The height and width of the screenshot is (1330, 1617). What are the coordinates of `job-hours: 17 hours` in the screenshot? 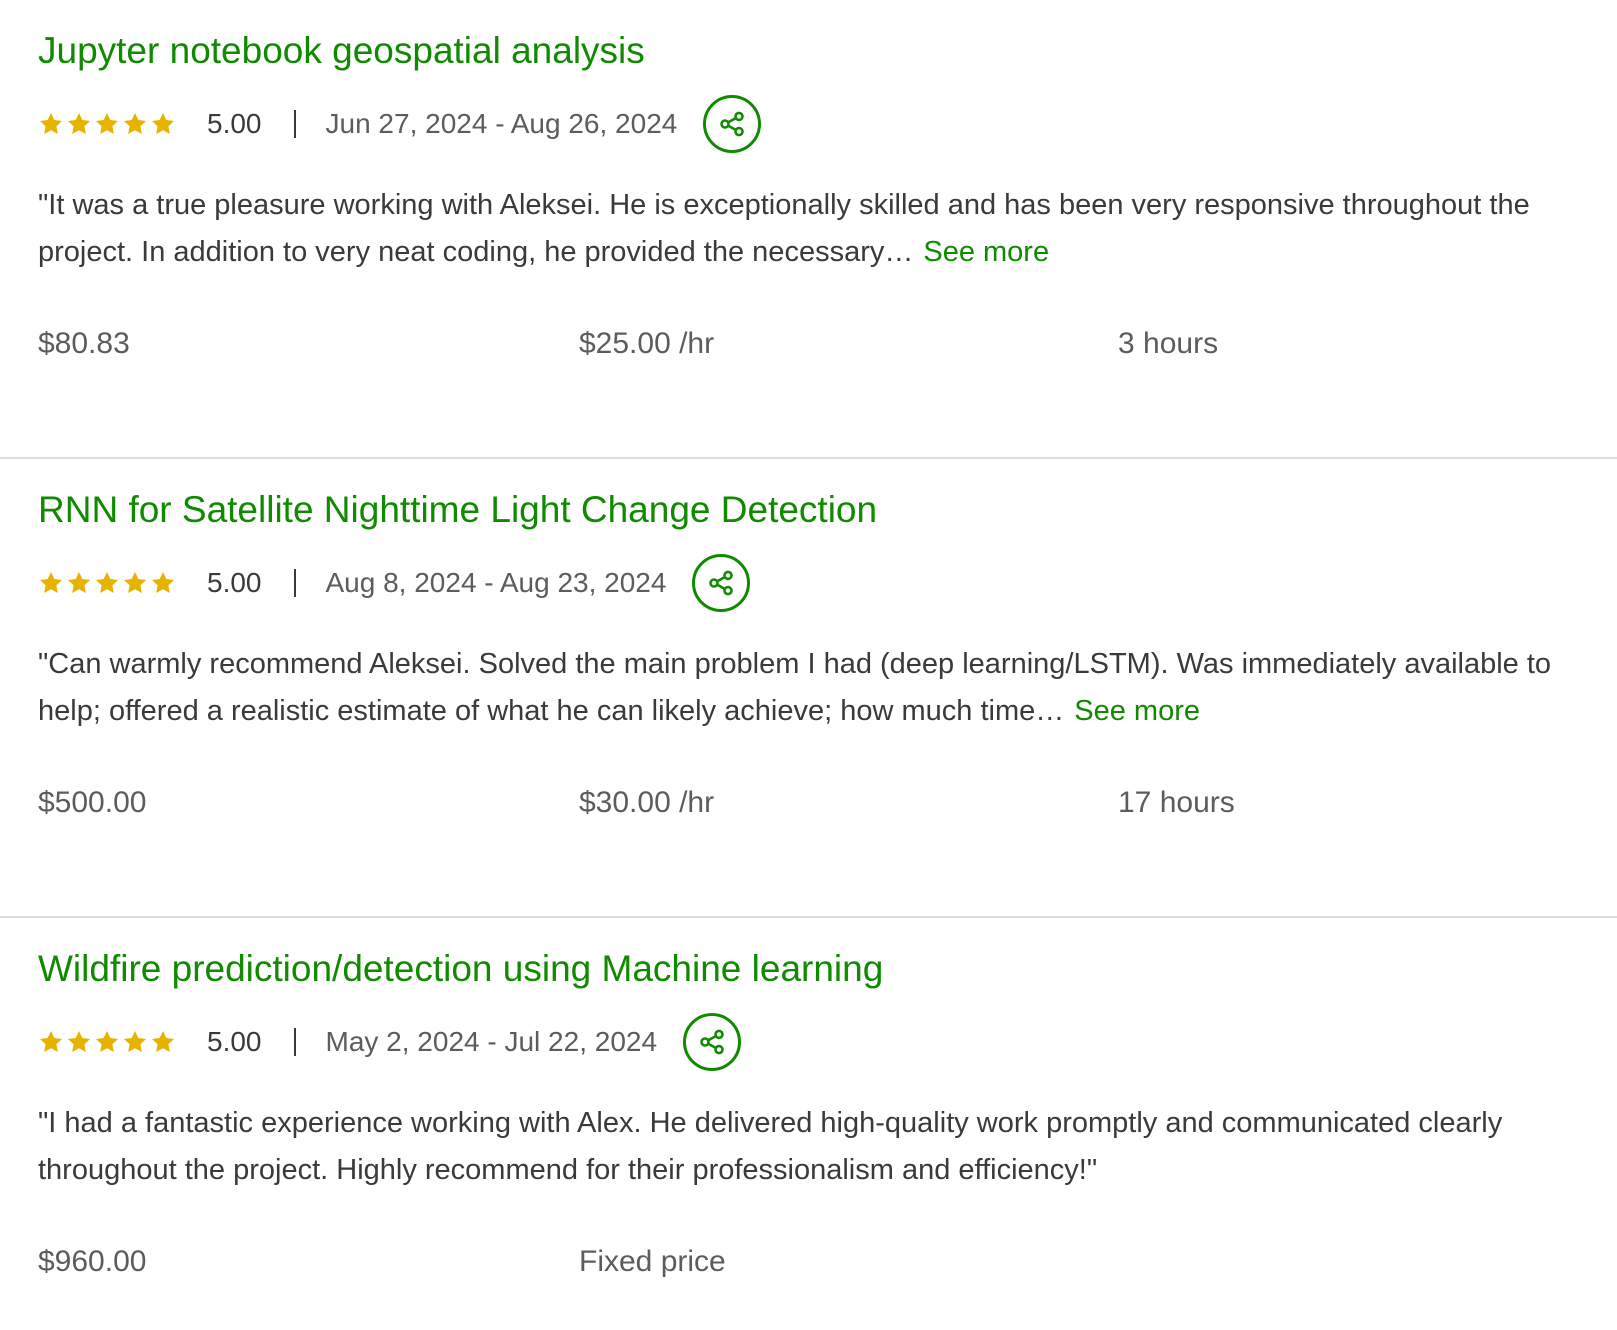 It's located at (1176, 802).